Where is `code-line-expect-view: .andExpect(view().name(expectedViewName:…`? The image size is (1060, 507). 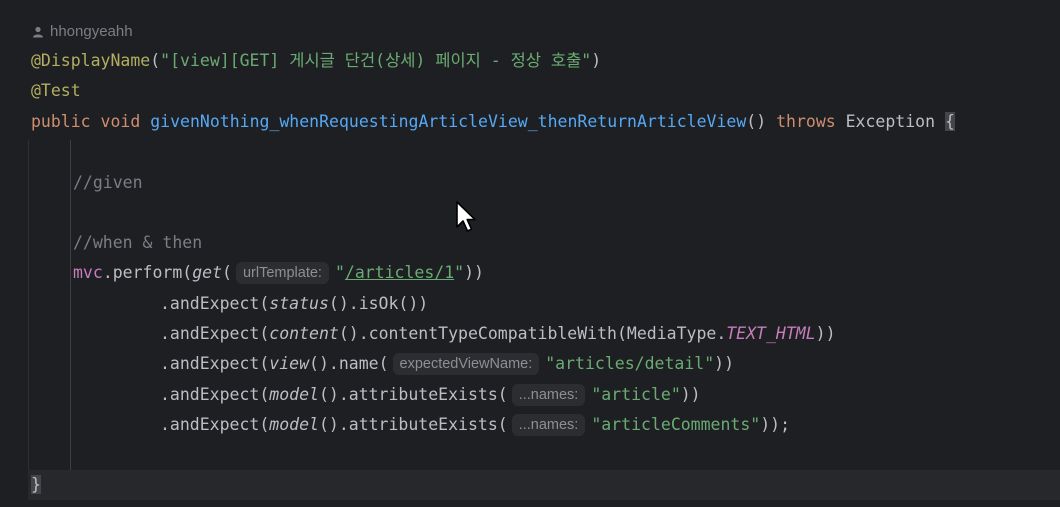 code-line-expect-view: .andExpect(view().name(expectedViewName:… is located at coordinates (447, 364).